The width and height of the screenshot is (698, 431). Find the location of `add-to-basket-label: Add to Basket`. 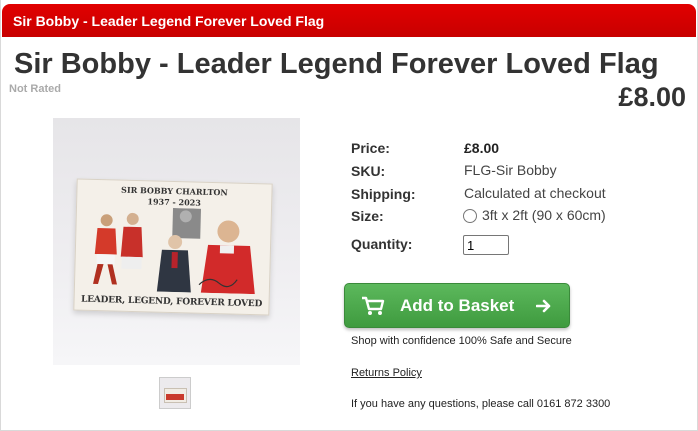

add-to-basket-label: Add to Basket is located at coordinates (457, 305).